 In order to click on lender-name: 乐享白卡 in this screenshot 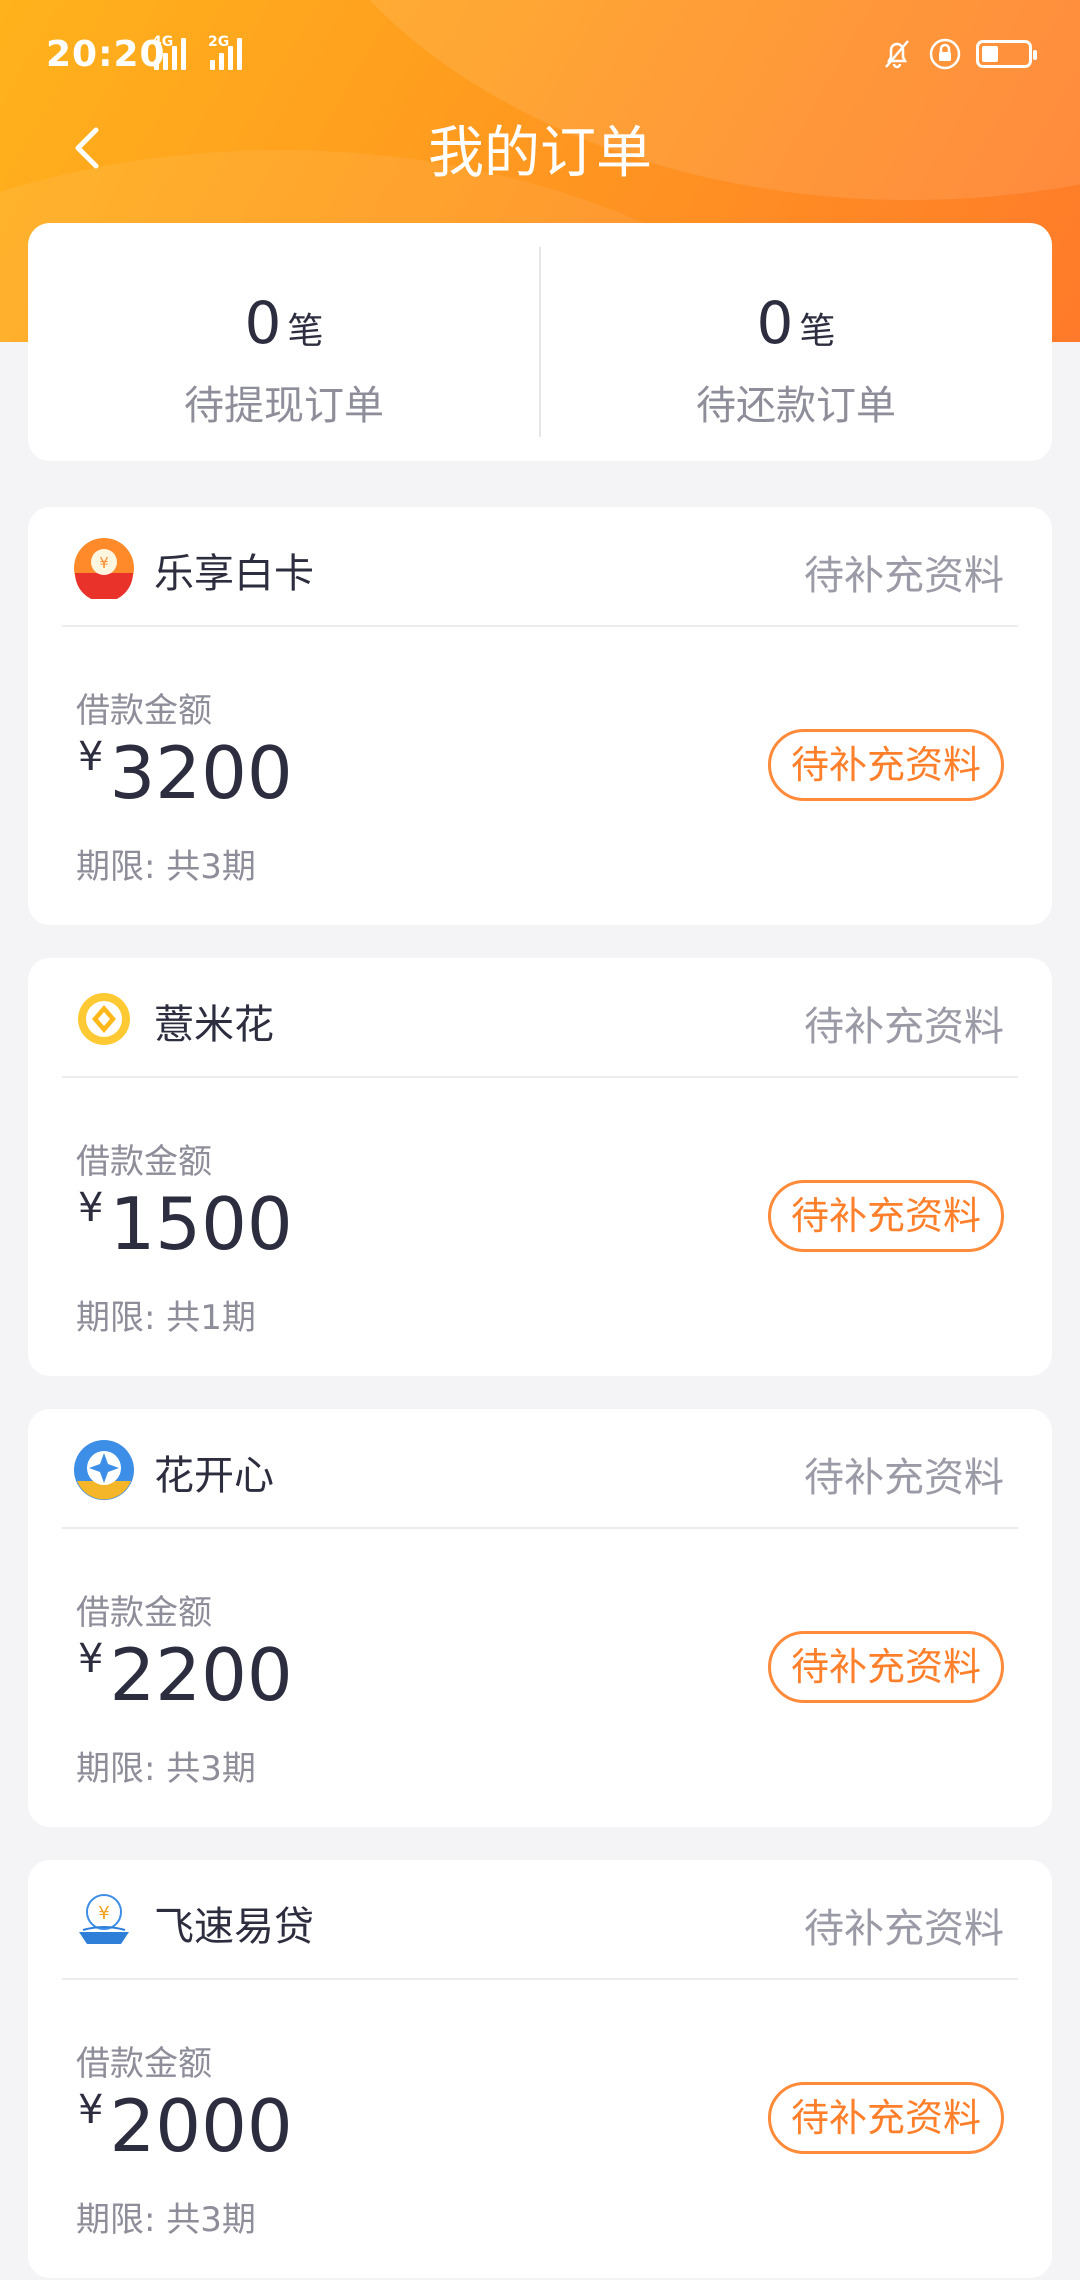, I will do `click(234, 574)`.